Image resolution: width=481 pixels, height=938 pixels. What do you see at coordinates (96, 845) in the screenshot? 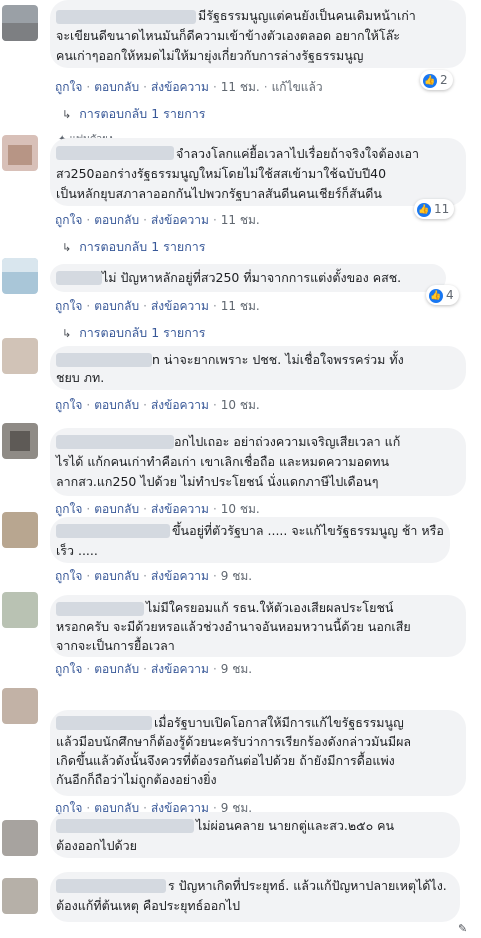
I see `comment-text: ต้องออกไปด้วย` at bounding box center [96, 845].